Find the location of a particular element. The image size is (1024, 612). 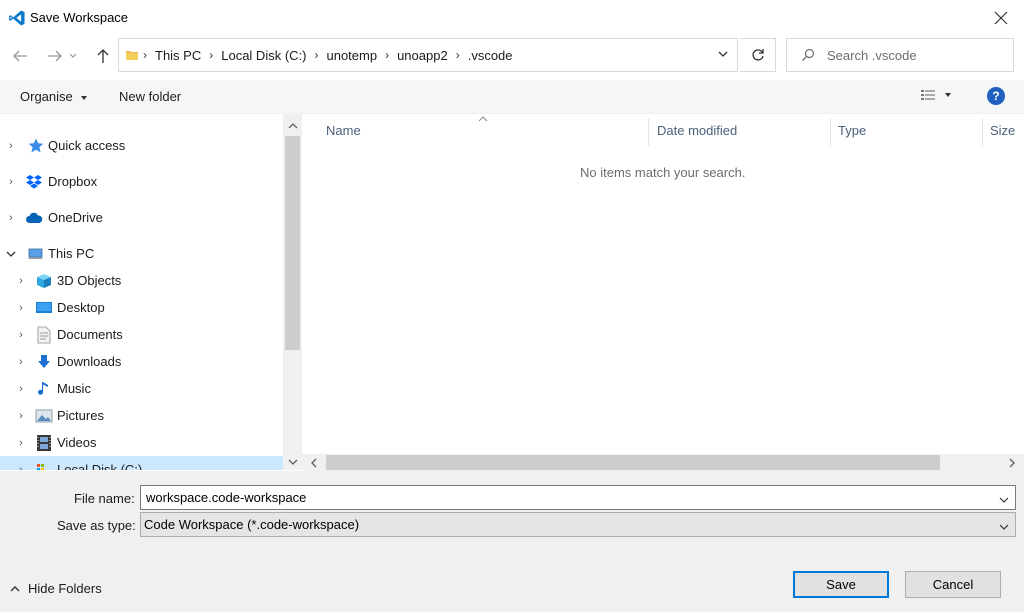

close-button is located at coordinates (1001, 17).